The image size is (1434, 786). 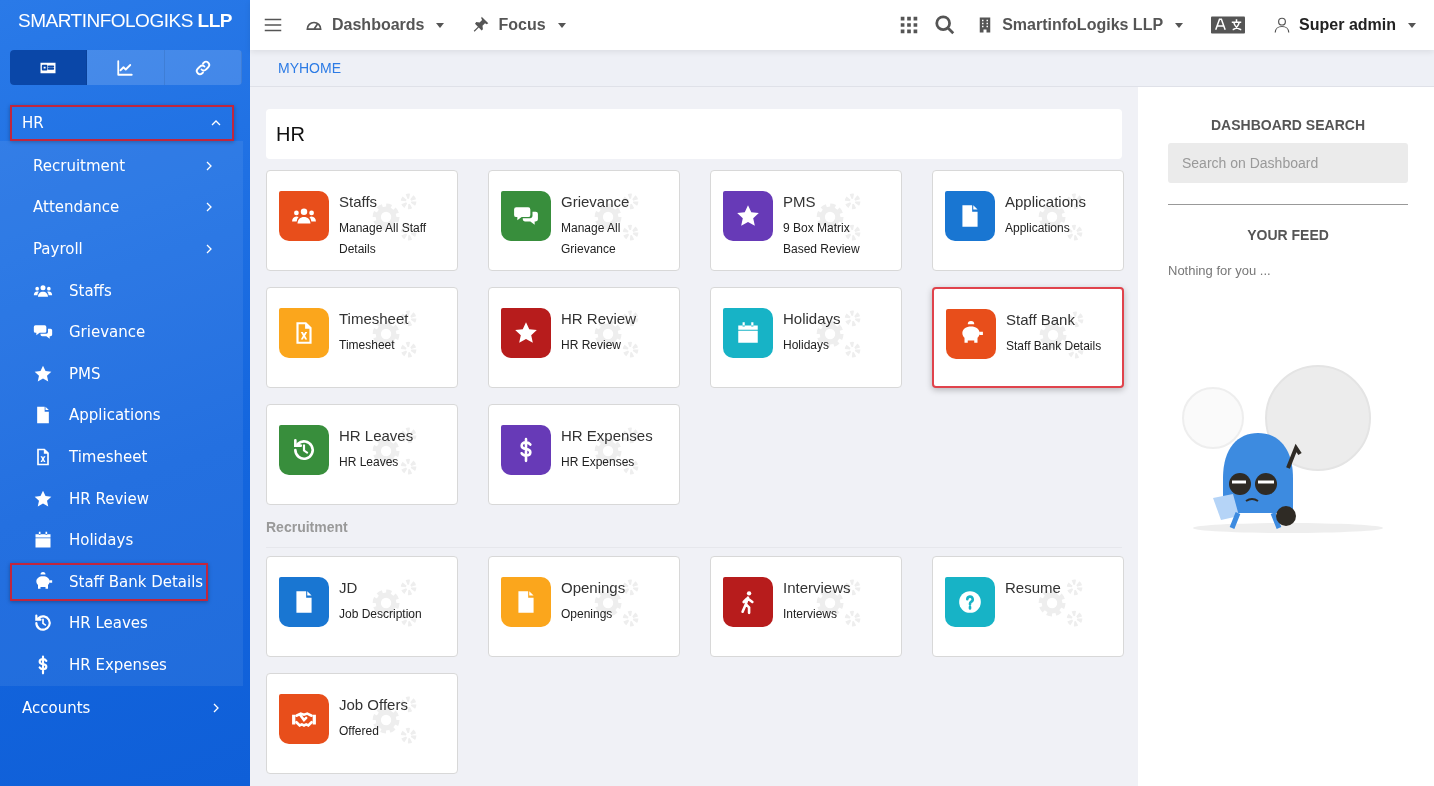 What do you see at coordinates (359, 201) in the screenshot?
I see `card-title: Staffs` at bounding box center [359, 201].